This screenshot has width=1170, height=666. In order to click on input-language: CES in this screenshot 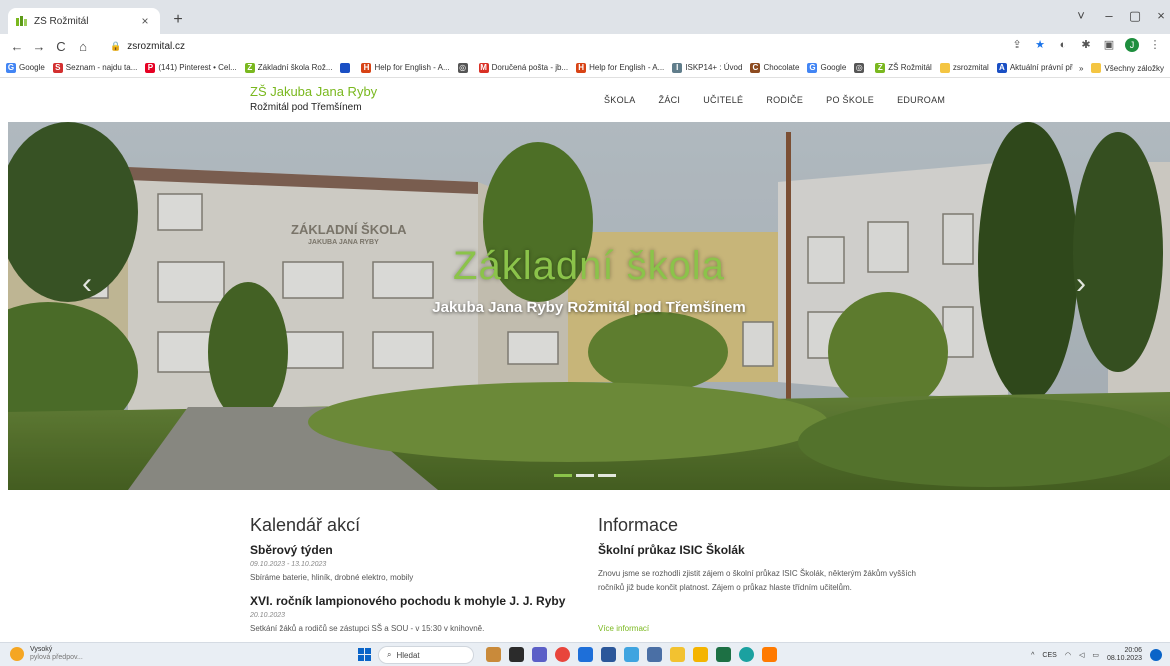, I will do `click(1049, 655)`.